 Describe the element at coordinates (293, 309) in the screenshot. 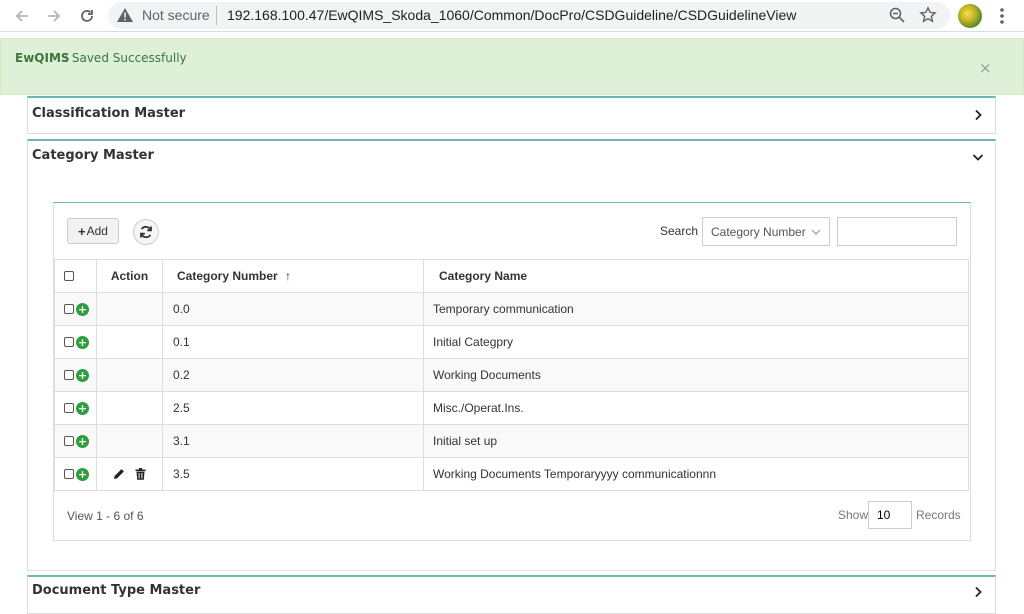

I see `category-number-cell: 0.0` at that location.